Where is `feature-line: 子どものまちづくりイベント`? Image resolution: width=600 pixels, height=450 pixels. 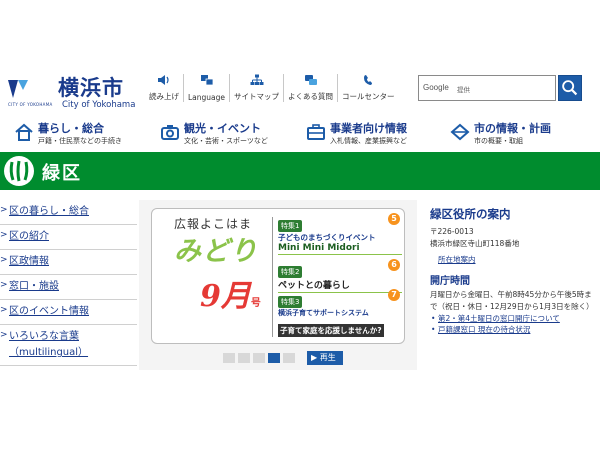
feature-line: 子どものまちづくりイベント is located at coordinates (327, 237).